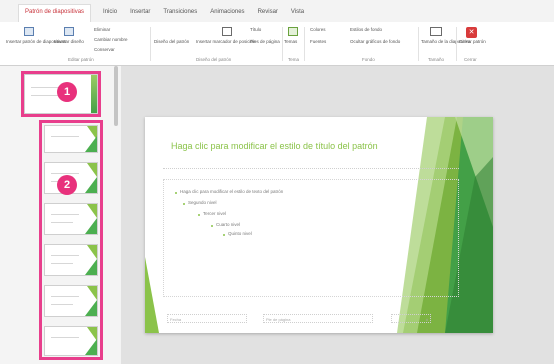 The height and width of the screenshot is (364, 554). Describe the element at coordinates (226, 42) in the screenshot. I see `insert-placeholder-button: Insertar marcador de posición` at that location.